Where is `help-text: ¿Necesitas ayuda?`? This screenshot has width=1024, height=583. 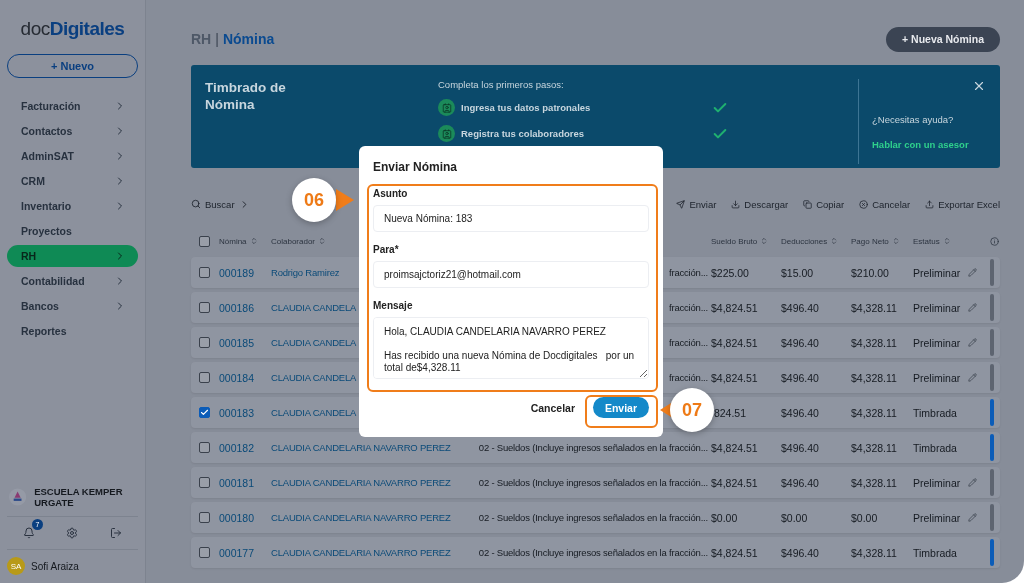
help-text: ¿Necesitas ayuda? is located at coordinates (913, 119).